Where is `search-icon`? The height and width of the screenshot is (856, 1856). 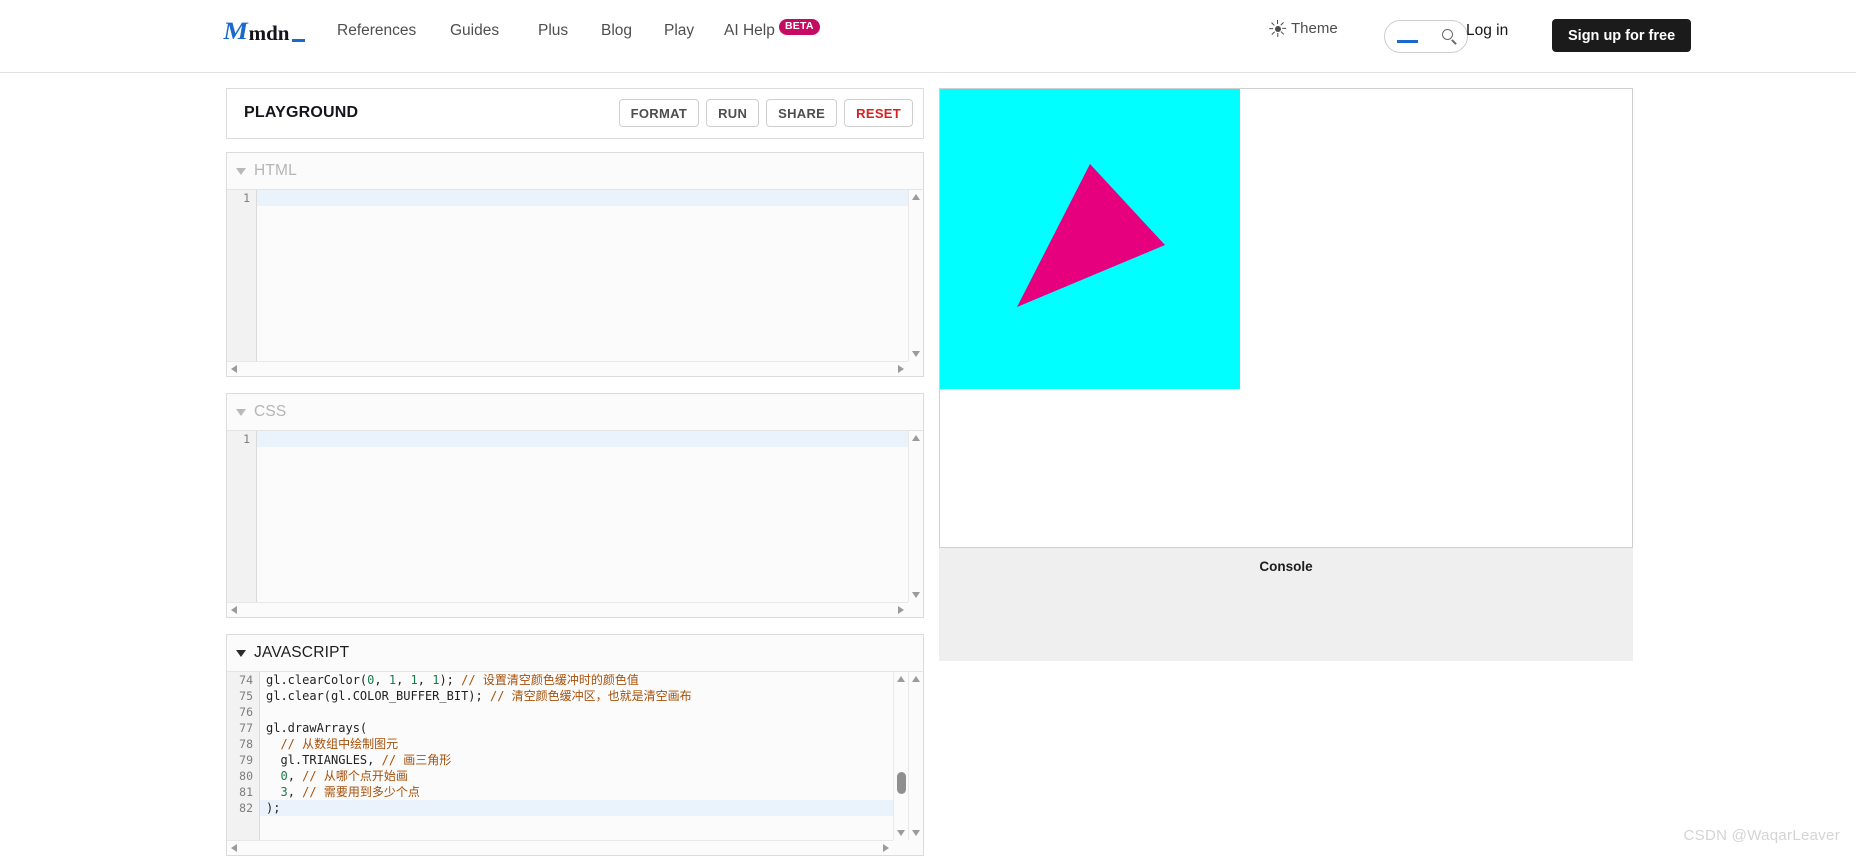
search-icon is located at coordinates (1450, 36).